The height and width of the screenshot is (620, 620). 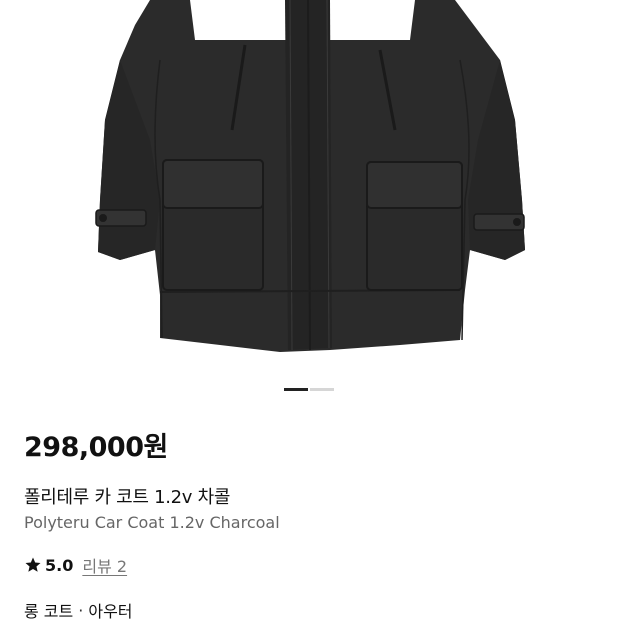 What do you see at coordinates (110, 609) in the screenshot?
I see `category-link-outer: 아우터` at bounding box center [110, 609].